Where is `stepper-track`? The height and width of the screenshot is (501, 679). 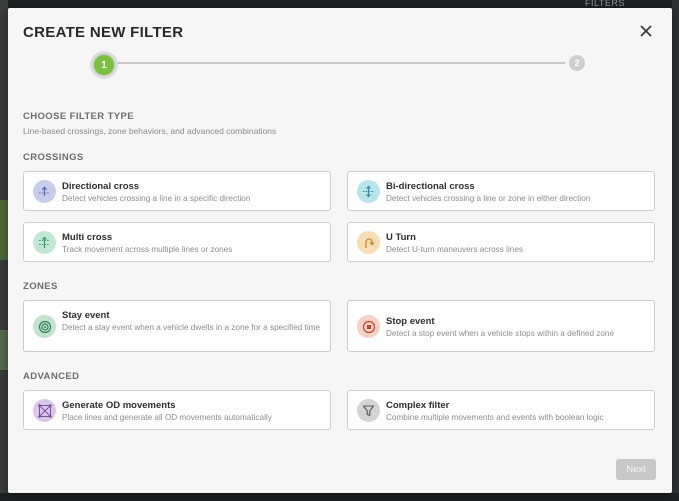 stepper-track is located at coordinates (340, 63).